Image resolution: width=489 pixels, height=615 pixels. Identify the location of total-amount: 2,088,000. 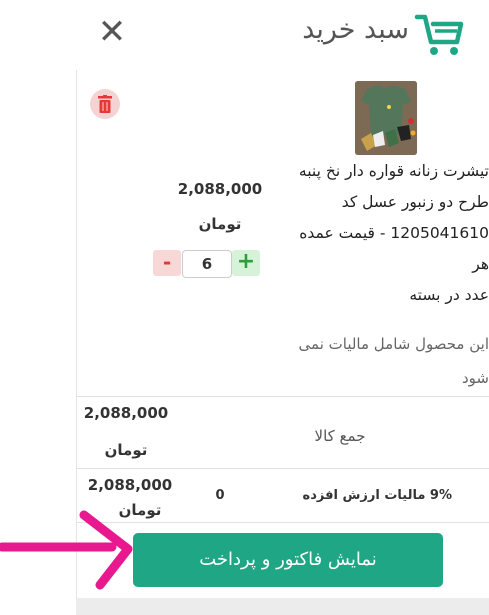
(126, 413).